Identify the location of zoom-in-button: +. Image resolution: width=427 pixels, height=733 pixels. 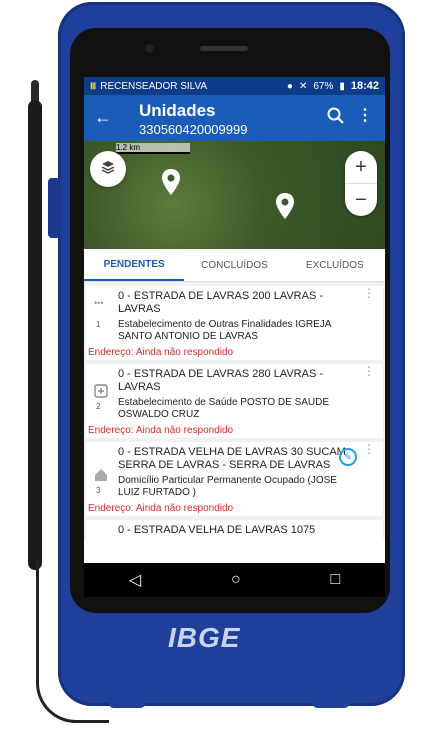
(361, 167).